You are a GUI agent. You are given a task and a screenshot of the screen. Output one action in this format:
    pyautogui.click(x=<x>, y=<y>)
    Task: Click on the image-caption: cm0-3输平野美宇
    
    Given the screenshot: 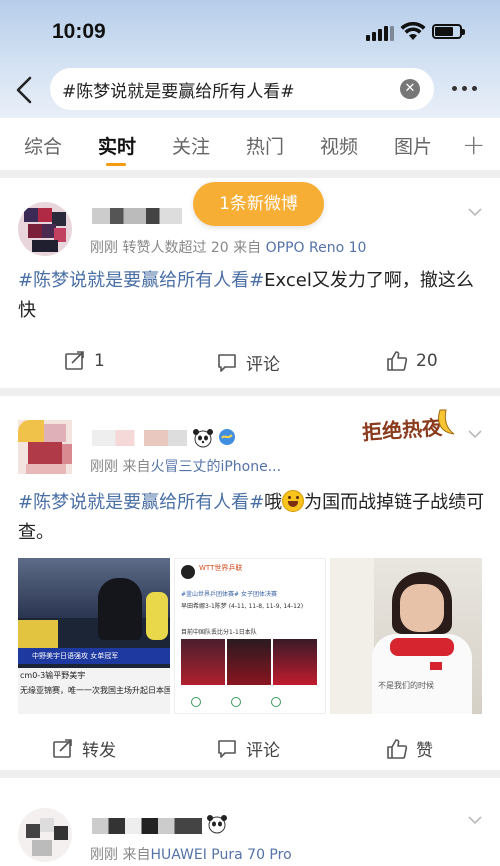 What is the action you would take?
    pyautogui.click(x=53, y=675)
    